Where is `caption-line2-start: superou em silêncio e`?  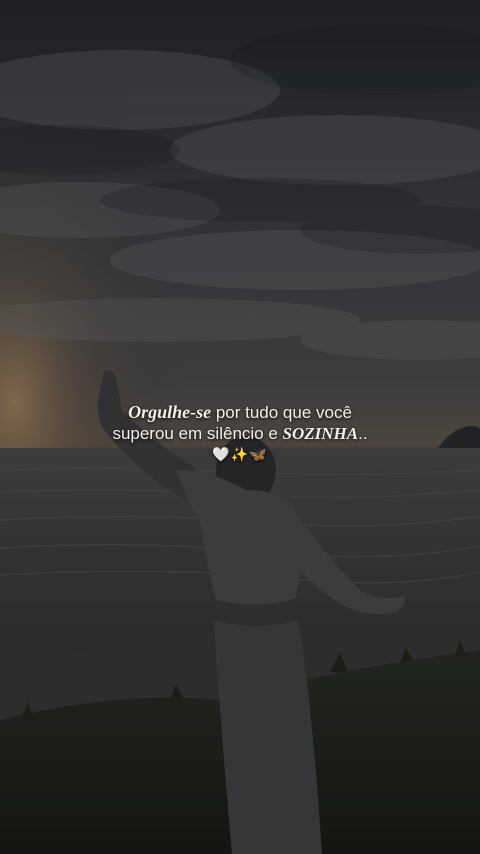
caption-line2-start: superou em silêncio e is located at coordinates (197, 433).